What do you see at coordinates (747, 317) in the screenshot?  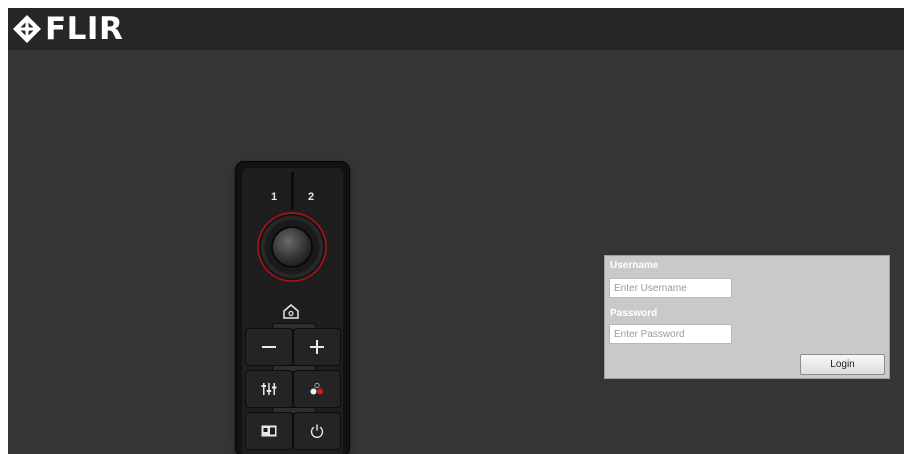 I see `login-panel: Username Password Login` at bounding box center [747, 317].